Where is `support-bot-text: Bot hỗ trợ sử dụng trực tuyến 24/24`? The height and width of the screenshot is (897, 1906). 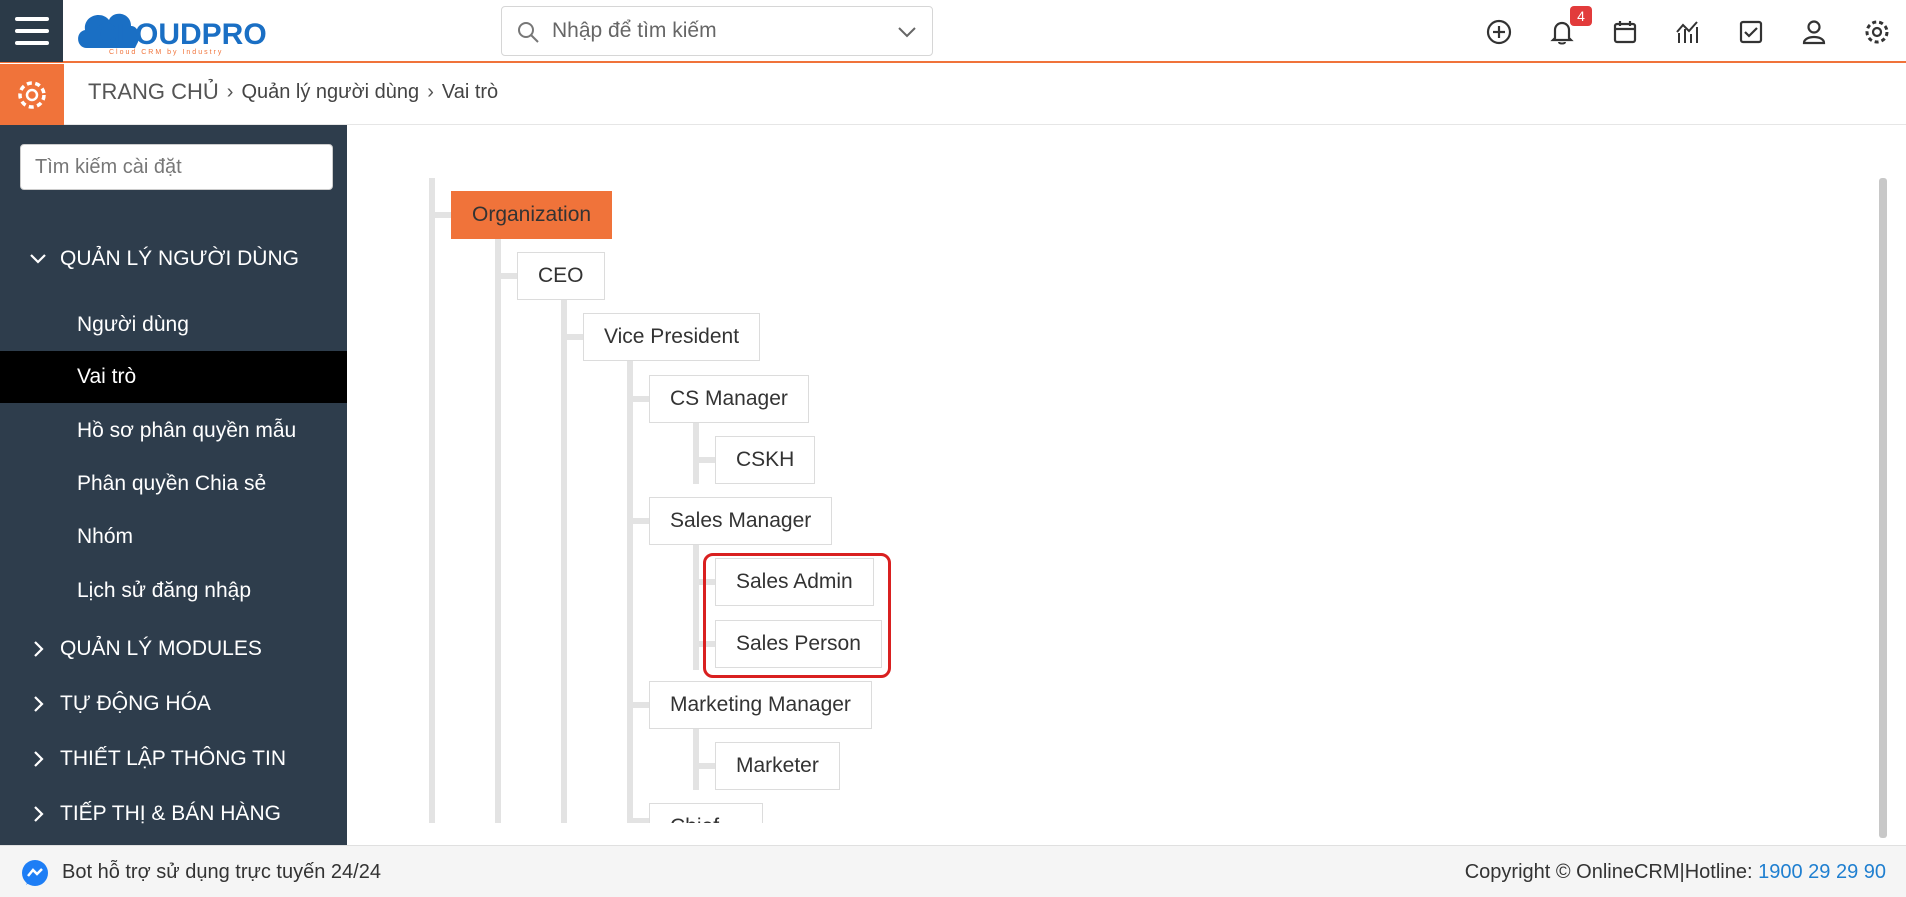 support-bot-text: Bot hỗ trợ sử dụng trực tuyến 24/24 is located at coordinates (221, 872).